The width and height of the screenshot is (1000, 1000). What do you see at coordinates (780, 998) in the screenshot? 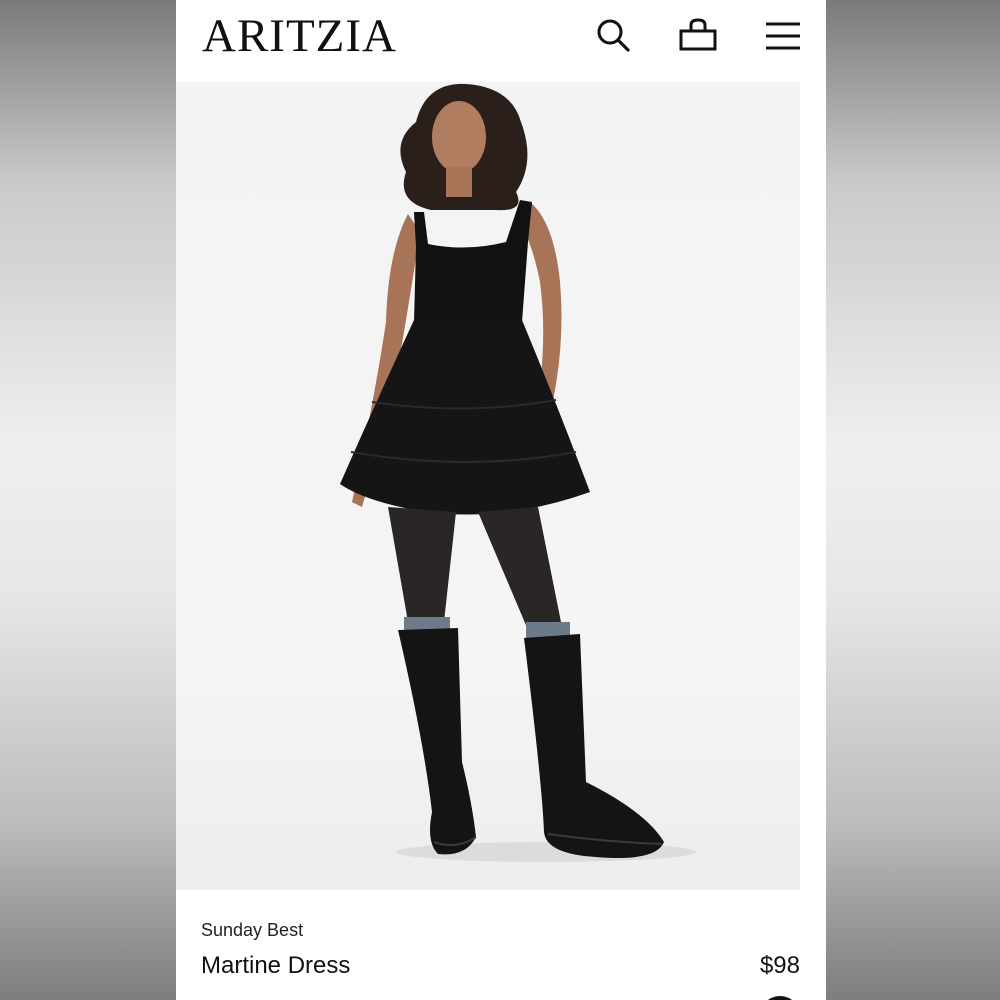
I see `color-swatch` at bounding box center [780, 998].